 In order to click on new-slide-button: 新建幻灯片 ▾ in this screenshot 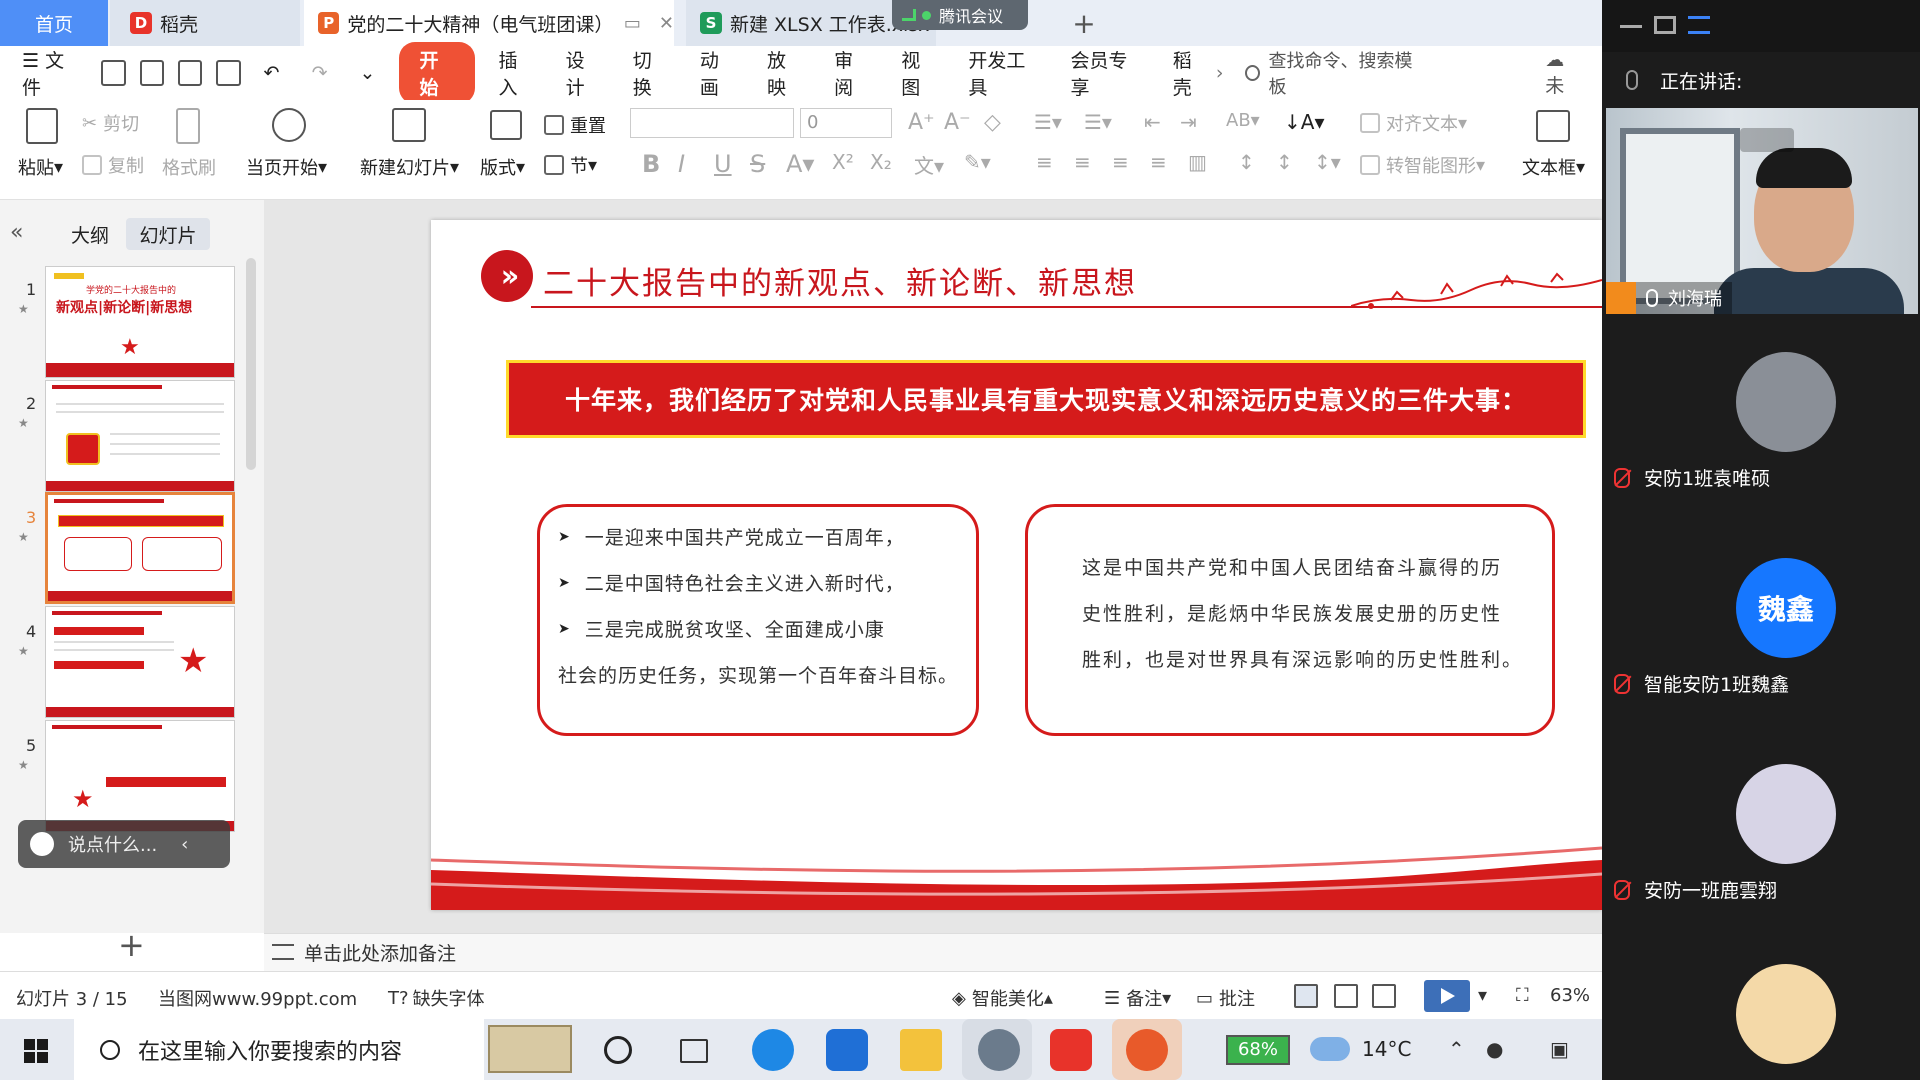, I will do `click(409, 167)`.